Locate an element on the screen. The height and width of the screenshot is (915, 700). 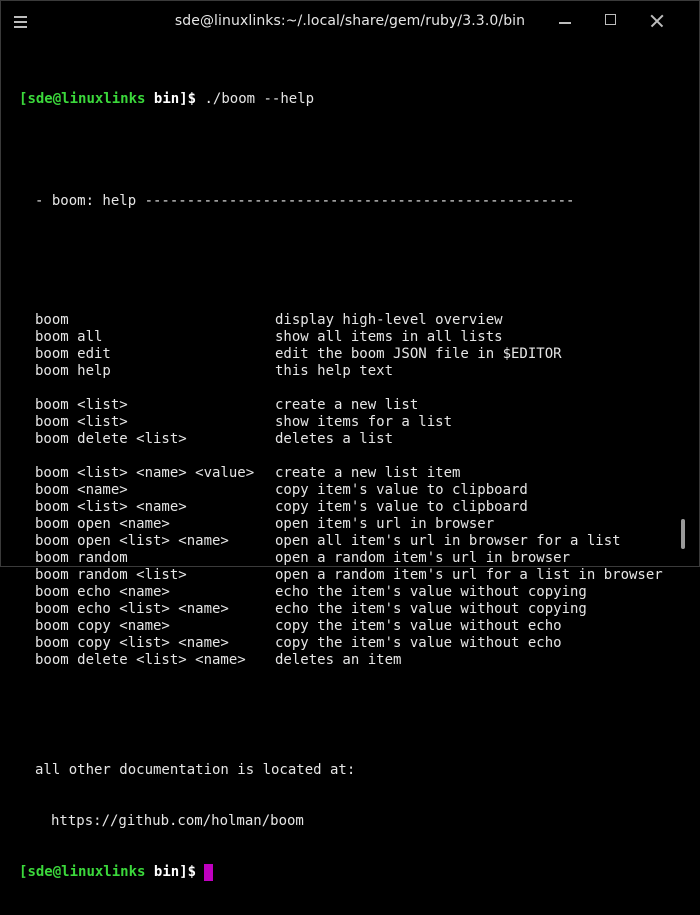
help-command: boom help is located at coordinates (73, 371).